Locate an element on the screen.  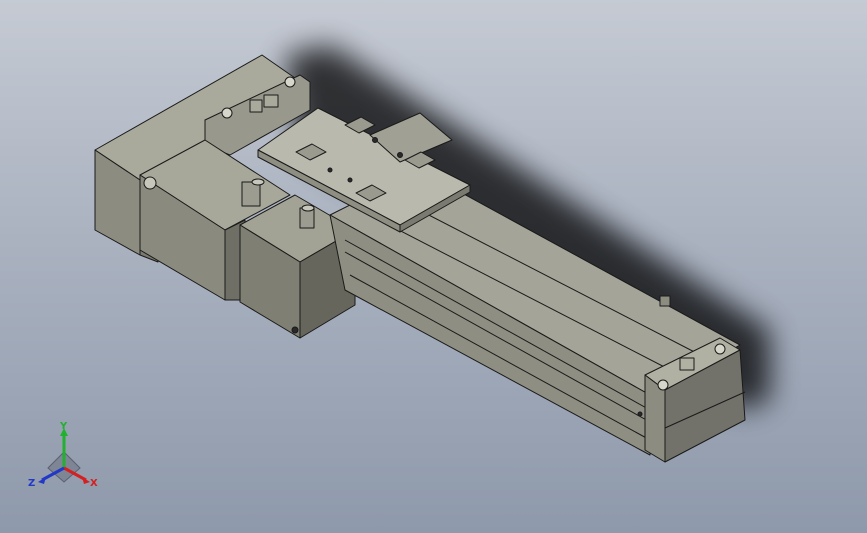
triad-x-arrow is located at coordinates (86, 480).